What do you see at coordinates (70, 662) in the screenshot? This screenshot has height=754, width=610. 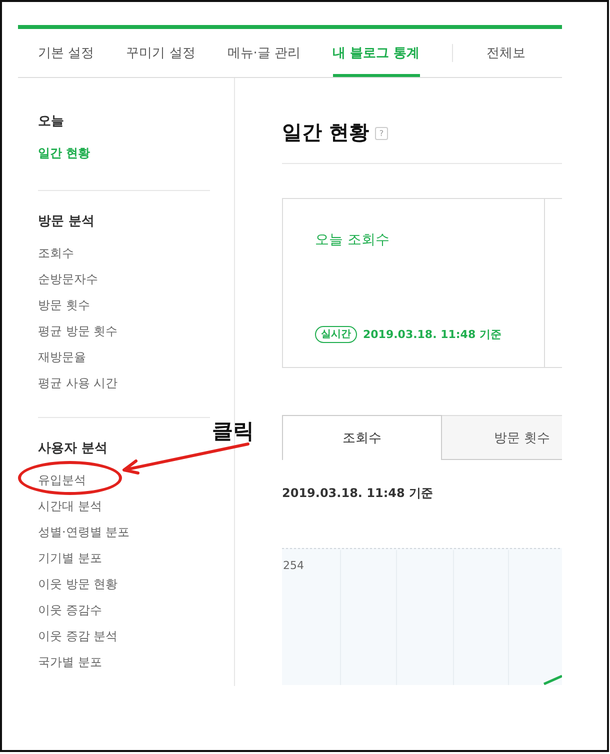 I see `sidebar-item: 국가별 분포` at bounding box center [70, 662].